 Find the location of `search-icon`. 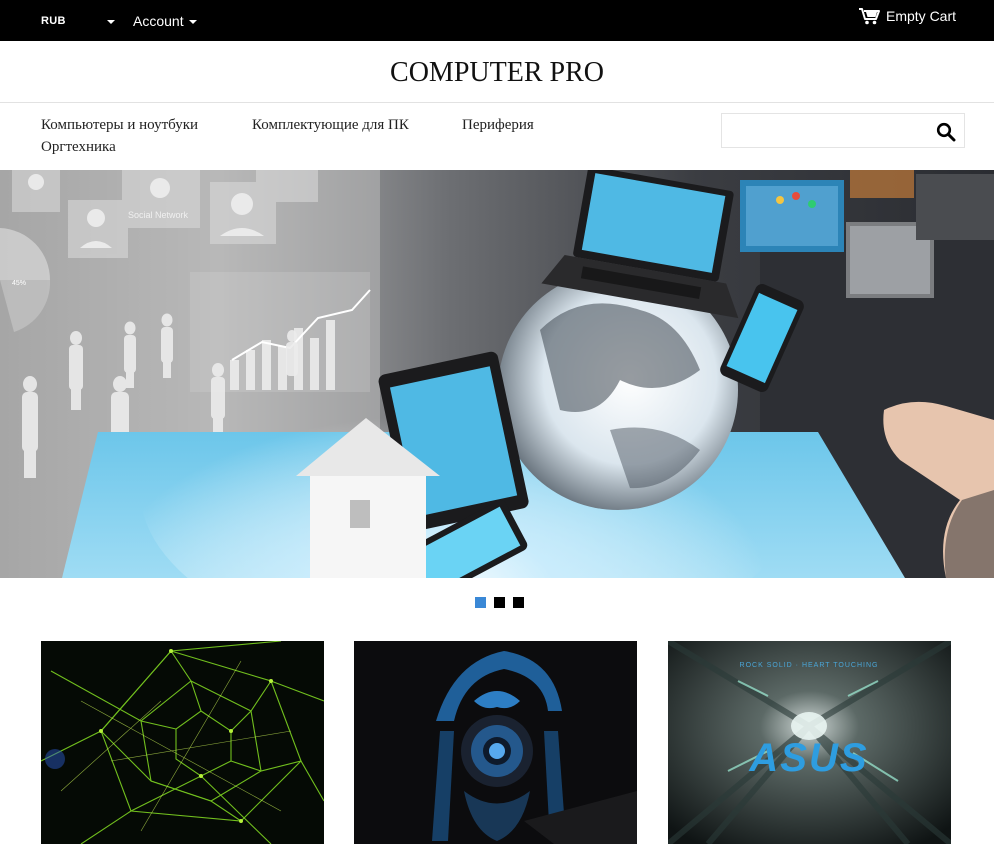

search-icon is located at coordinates (946, 132).